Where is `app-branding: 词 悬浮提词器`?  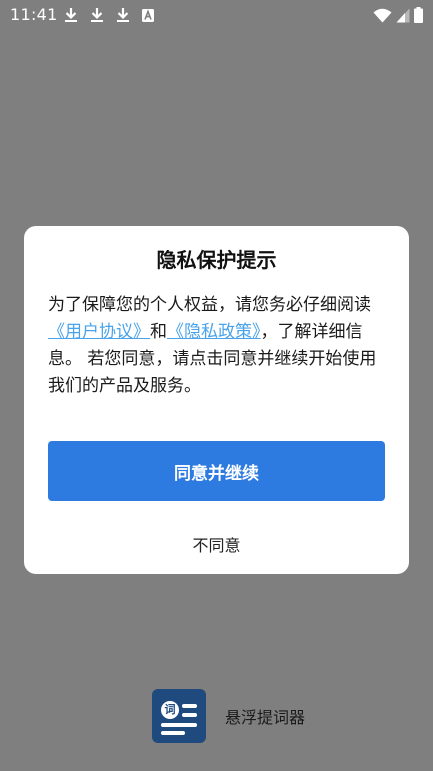 app-branding: 词 悬浮提词器 is located at coordinates (228, 716).